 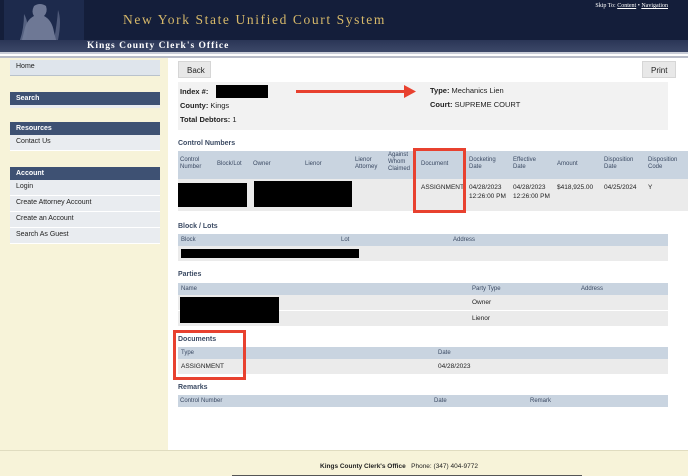 What do you see at coordinates (262, 164) in the screenshot?
I see `col-owner: Owner` at bounding box center [262, 164].